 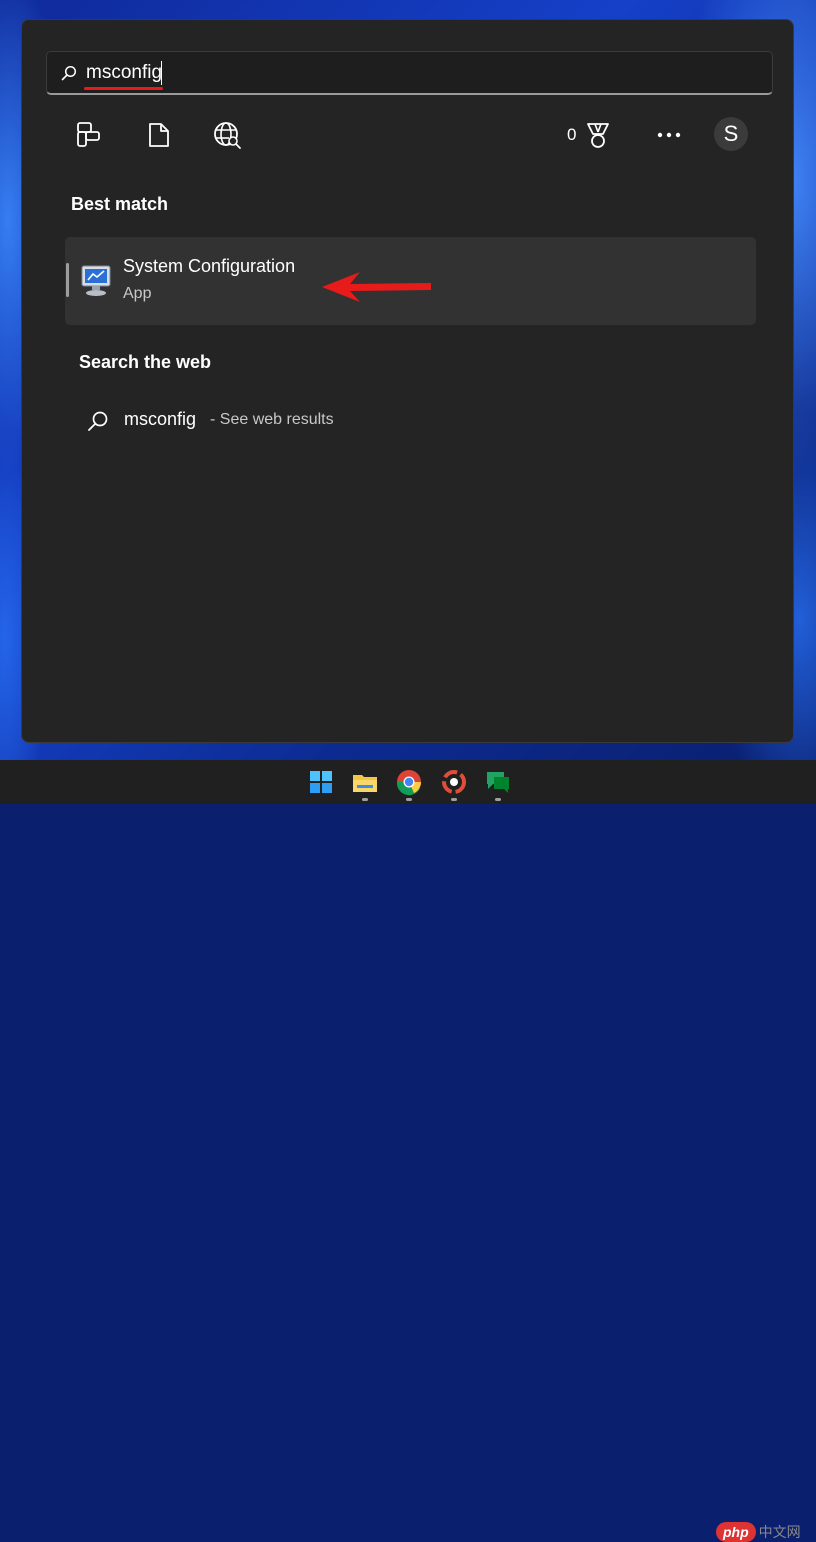 What do you see at coordinates (409, 799) in the screenshot?
I see `chrome-running-indicator` at bounding box center [409, 799].